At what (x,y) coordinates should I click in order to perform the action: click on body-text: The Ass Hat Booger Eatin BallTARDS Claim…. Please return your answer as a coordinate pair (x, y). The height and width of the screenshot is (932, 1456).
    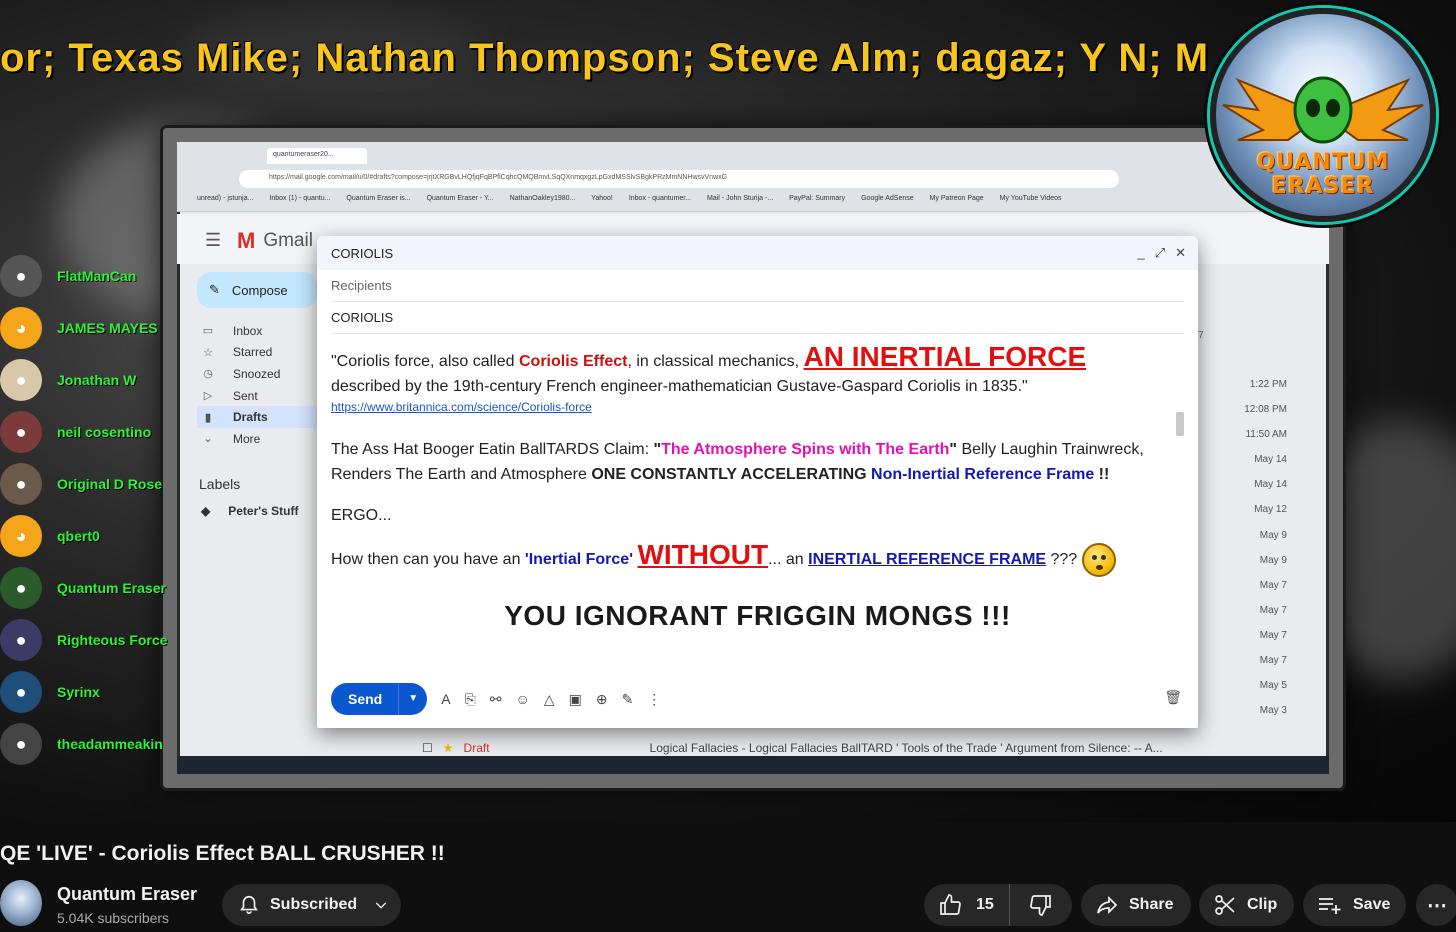
    Looking at the image, I should click on (492, 449).